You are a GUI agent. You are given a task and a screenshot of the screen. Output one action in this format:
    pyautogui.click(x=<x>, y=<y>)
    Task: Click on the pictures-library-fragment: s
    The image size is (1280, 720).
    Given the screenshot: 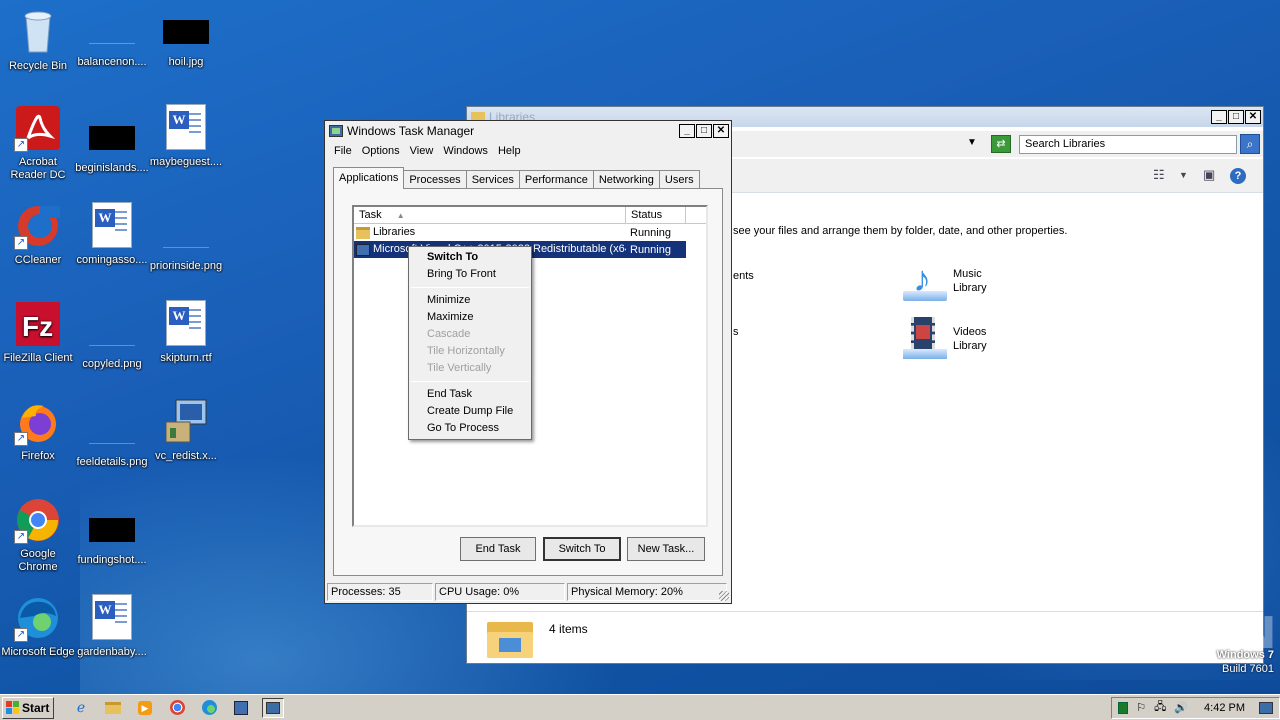 What is the action you would take?
    pyautogui.click(x=736, y=332)
    